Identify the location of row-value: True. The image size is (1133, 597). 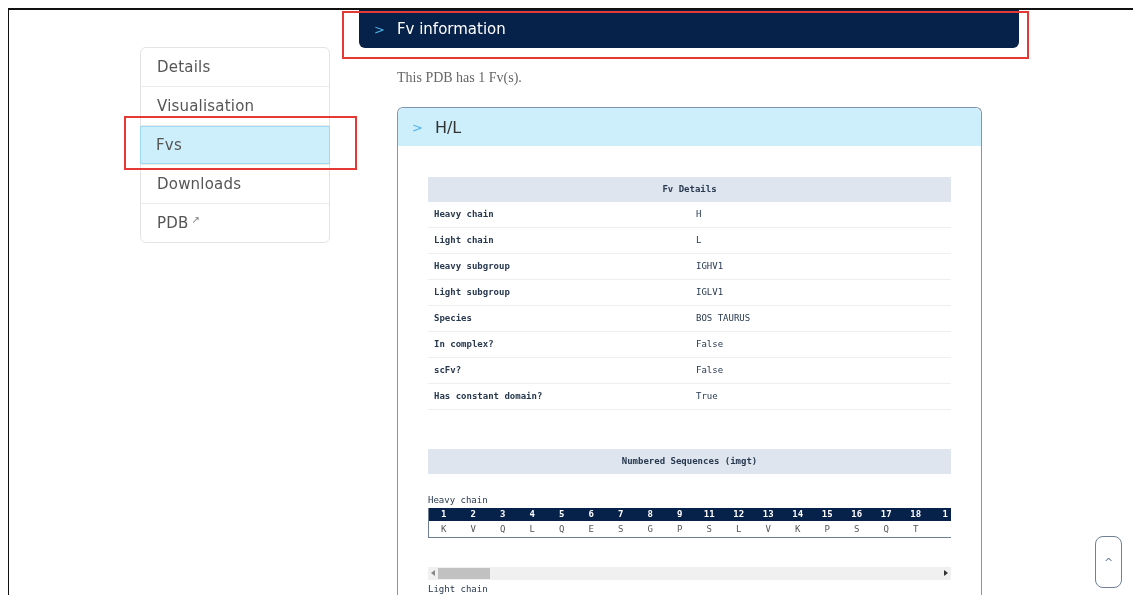
(707, 396).